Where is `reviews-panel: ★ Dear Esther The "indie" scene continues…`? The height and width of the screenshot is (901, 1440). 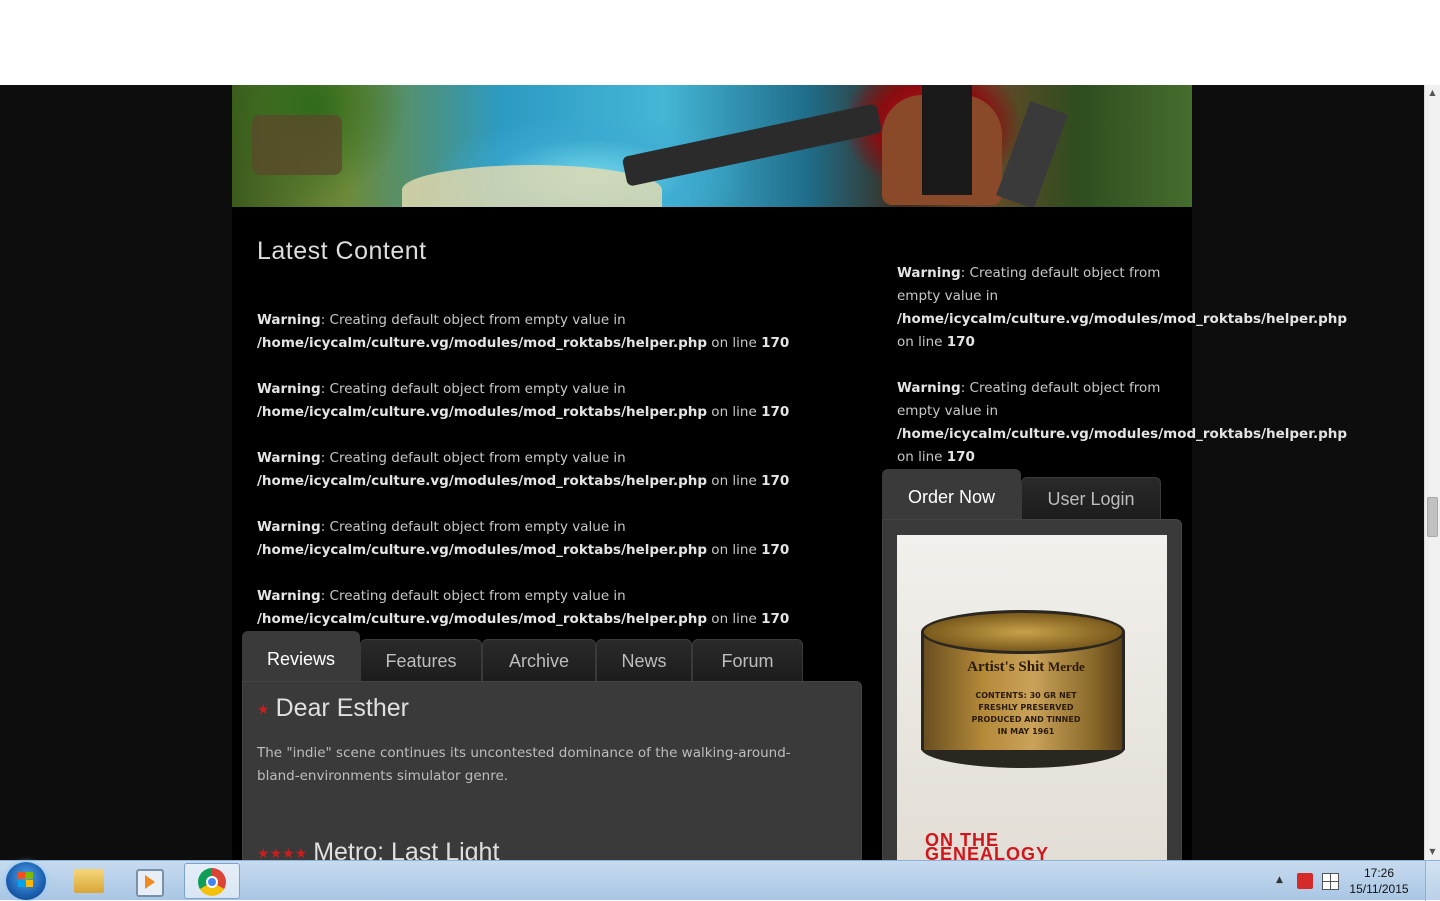 reviews-panel: ★ Dear Esther The "indie" scene continues… is located at coordinates (552, 770).